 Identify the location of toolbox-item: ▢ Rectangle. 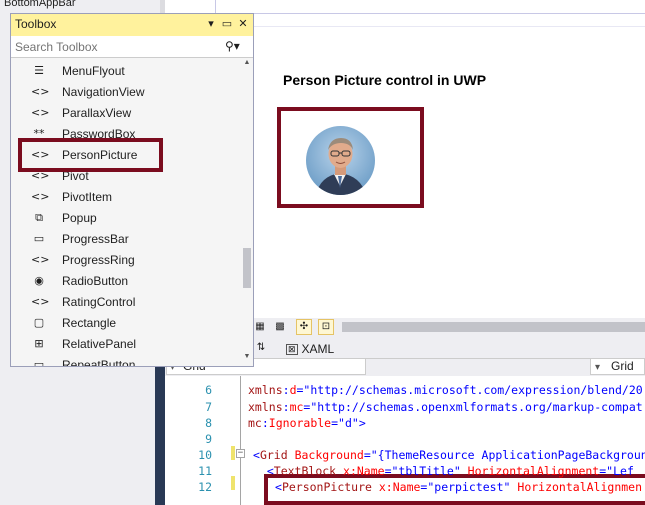
(125, 323).